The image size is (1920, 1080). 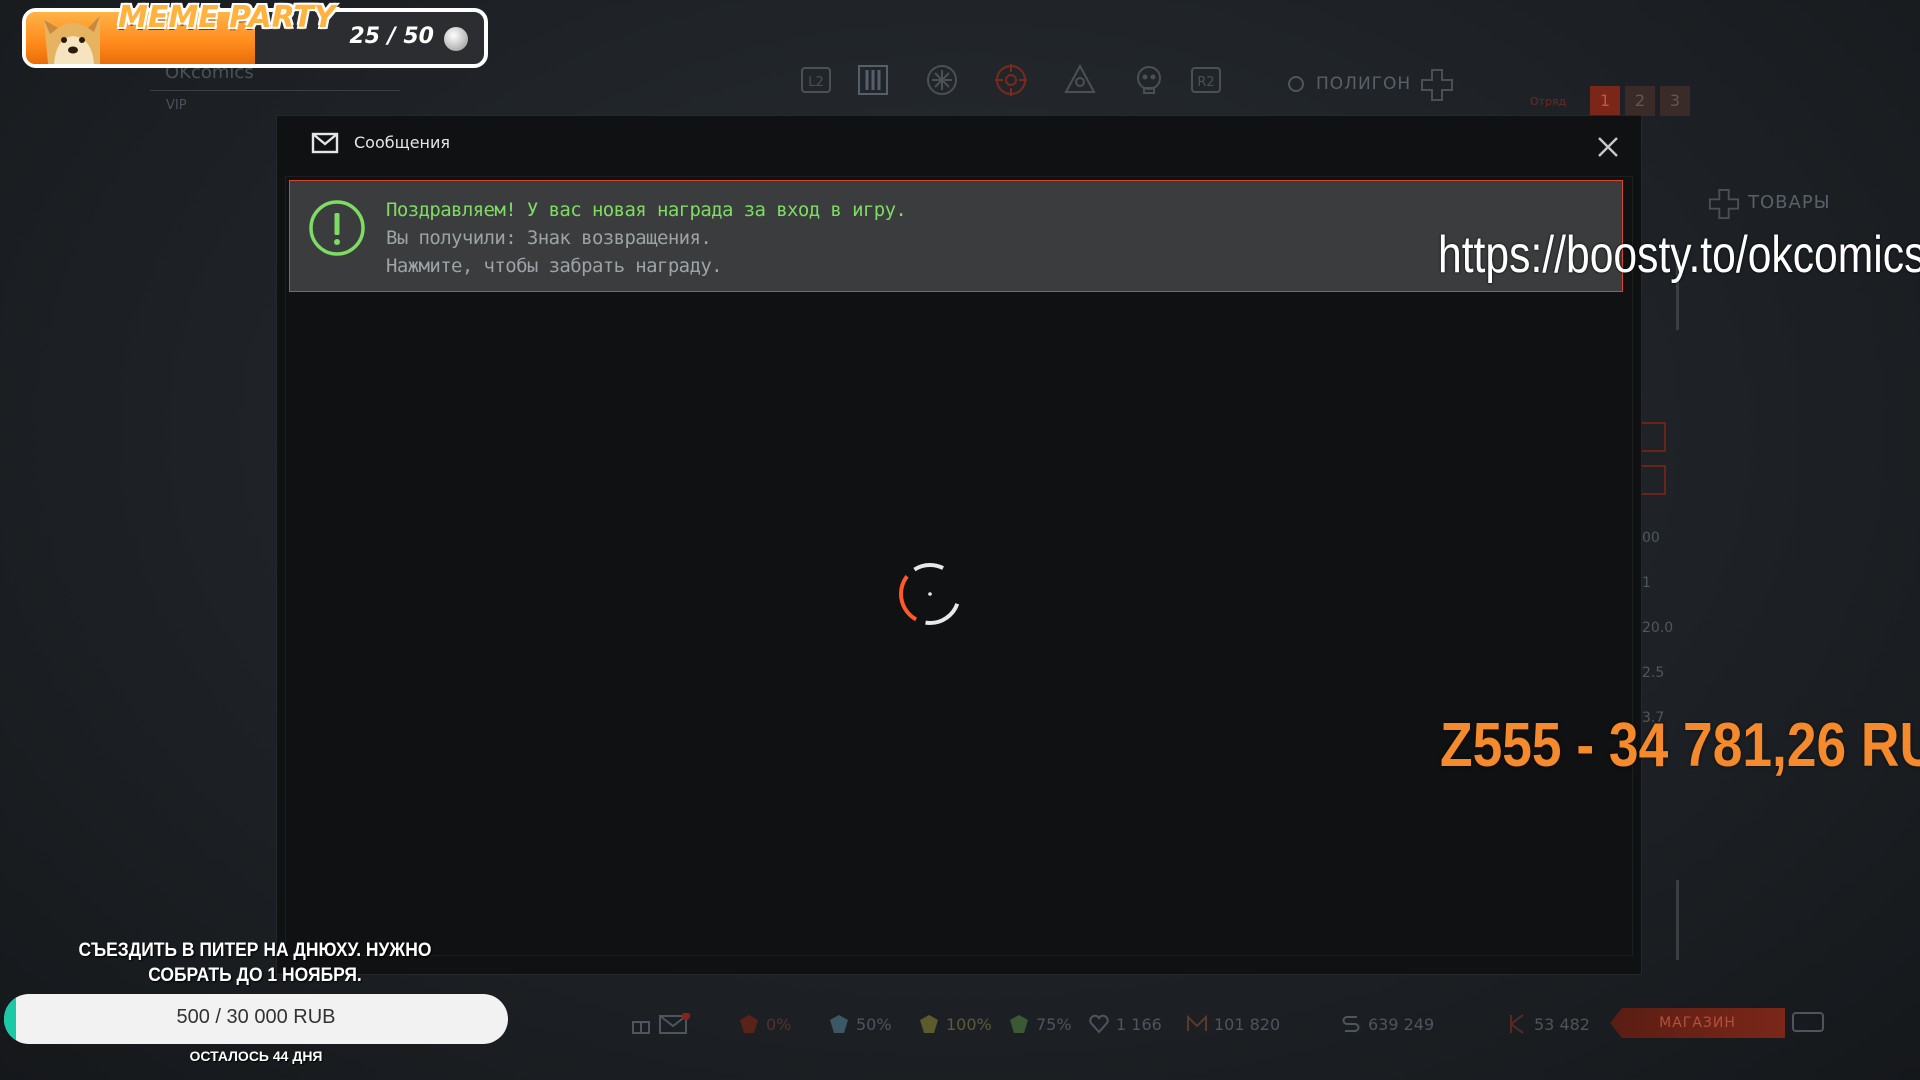 I want to click on meme-progress-text: 25 / 50, so click(x=391, y=36).